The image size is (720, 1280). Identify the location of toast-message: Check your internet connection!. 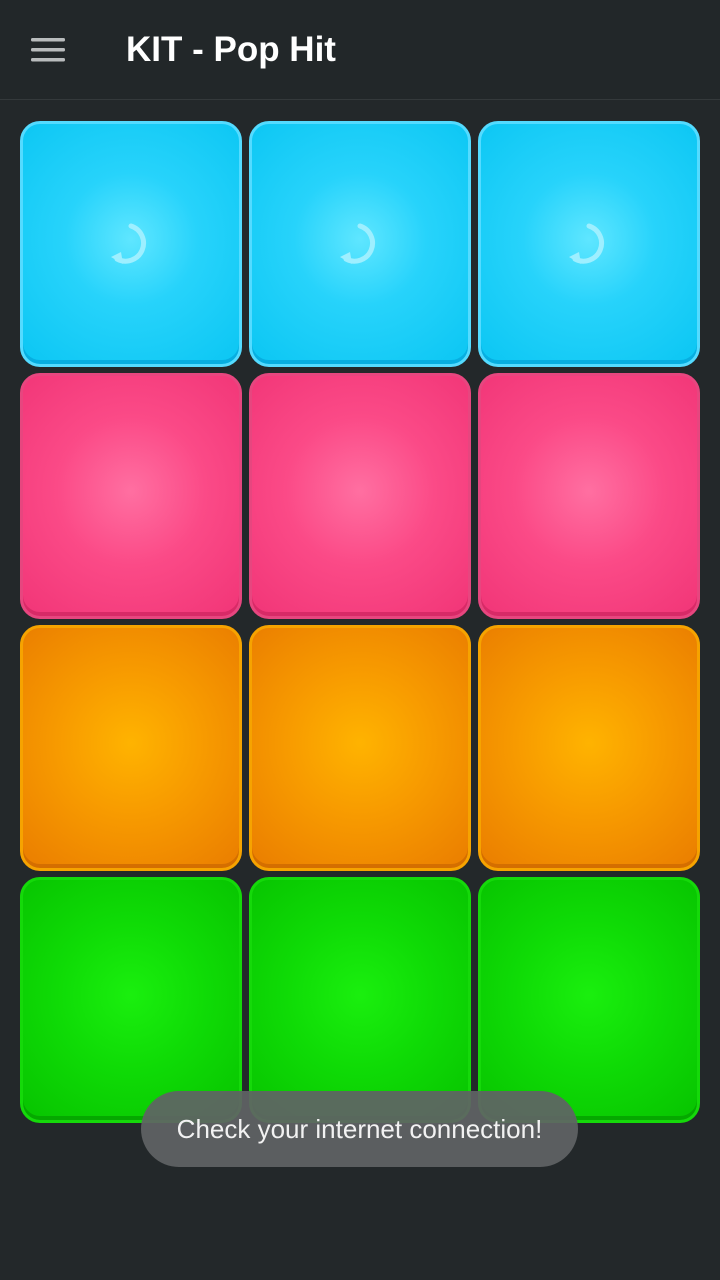
(359, 1129).